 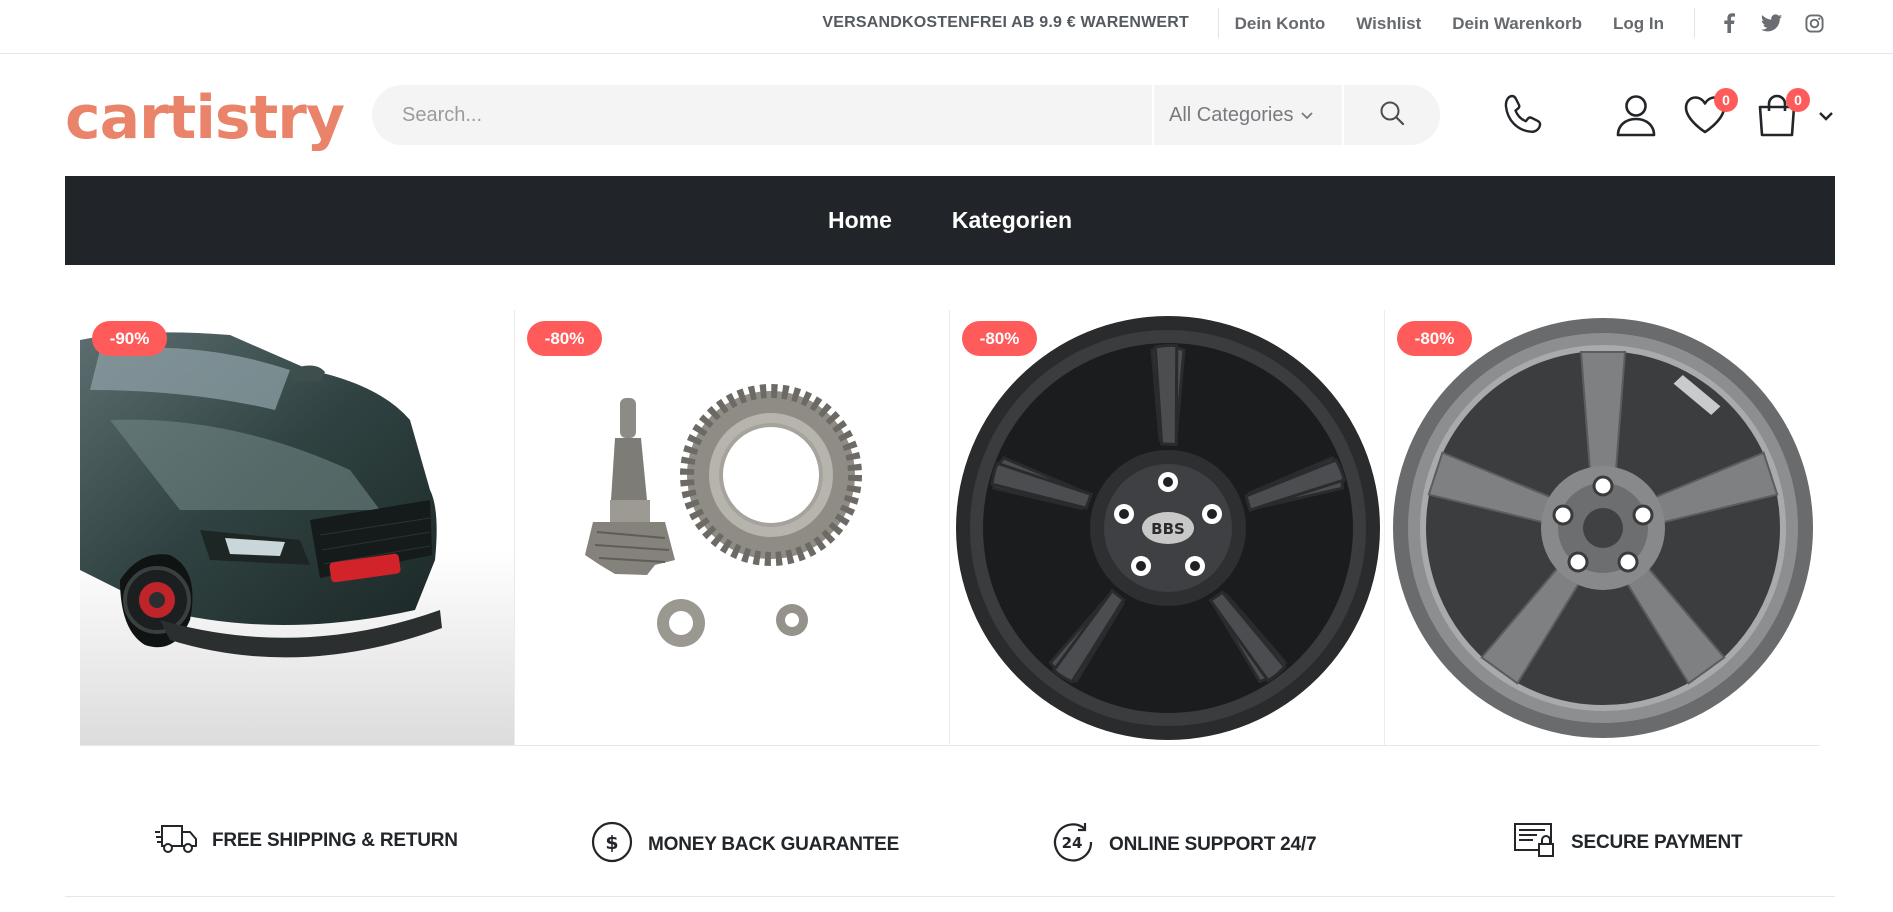 What do you see at coordinates (1535, 842) in the screenshot?
I see `secure-payment-icon` at bounding box center [1535, 842].